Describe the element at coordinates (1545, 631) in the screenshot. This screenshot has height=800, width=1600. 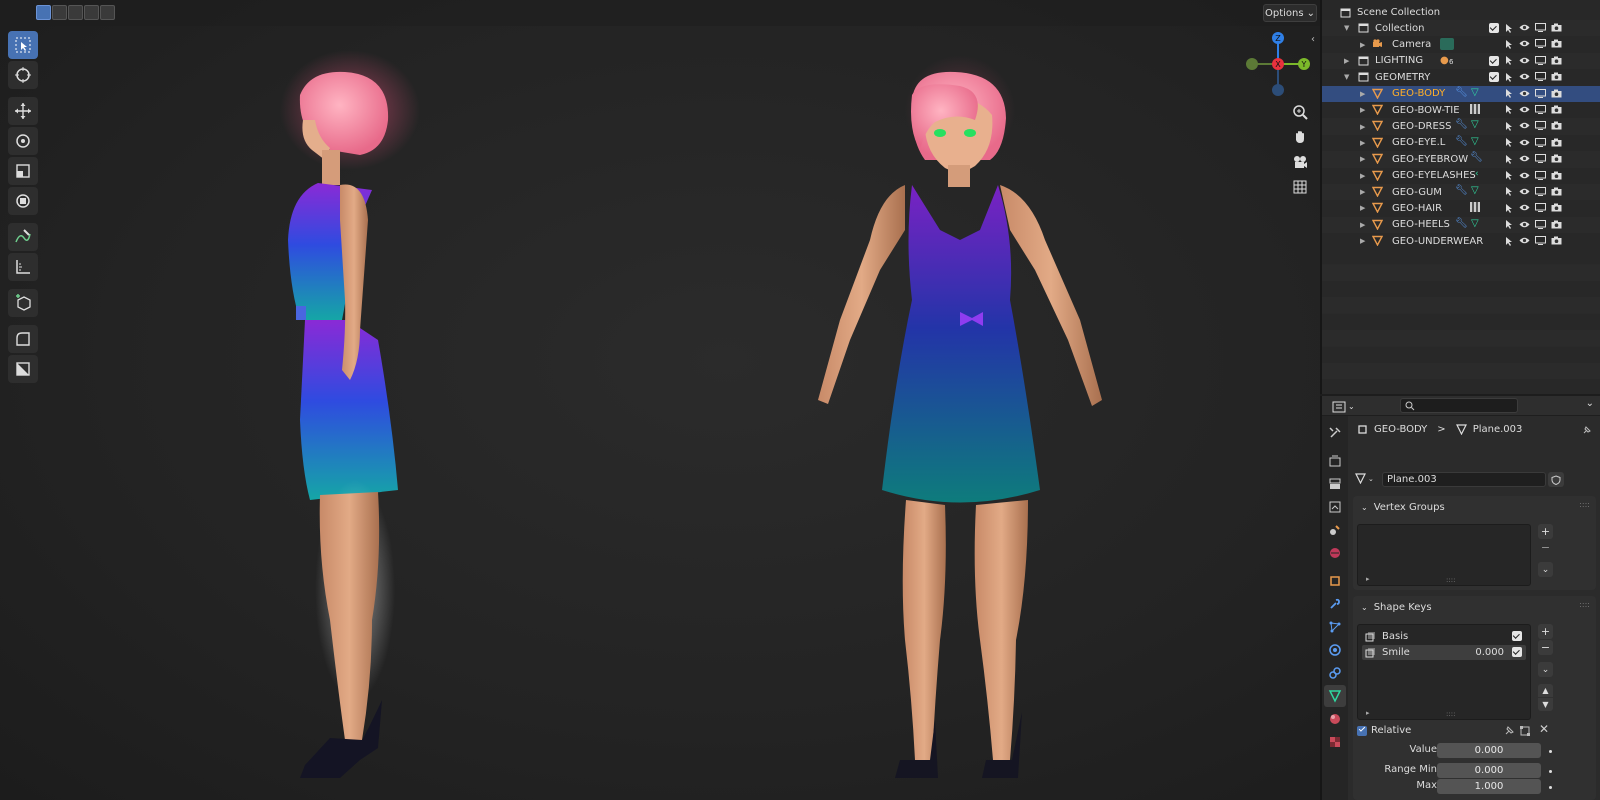
I see `add-shape-key-button: +` at that location.